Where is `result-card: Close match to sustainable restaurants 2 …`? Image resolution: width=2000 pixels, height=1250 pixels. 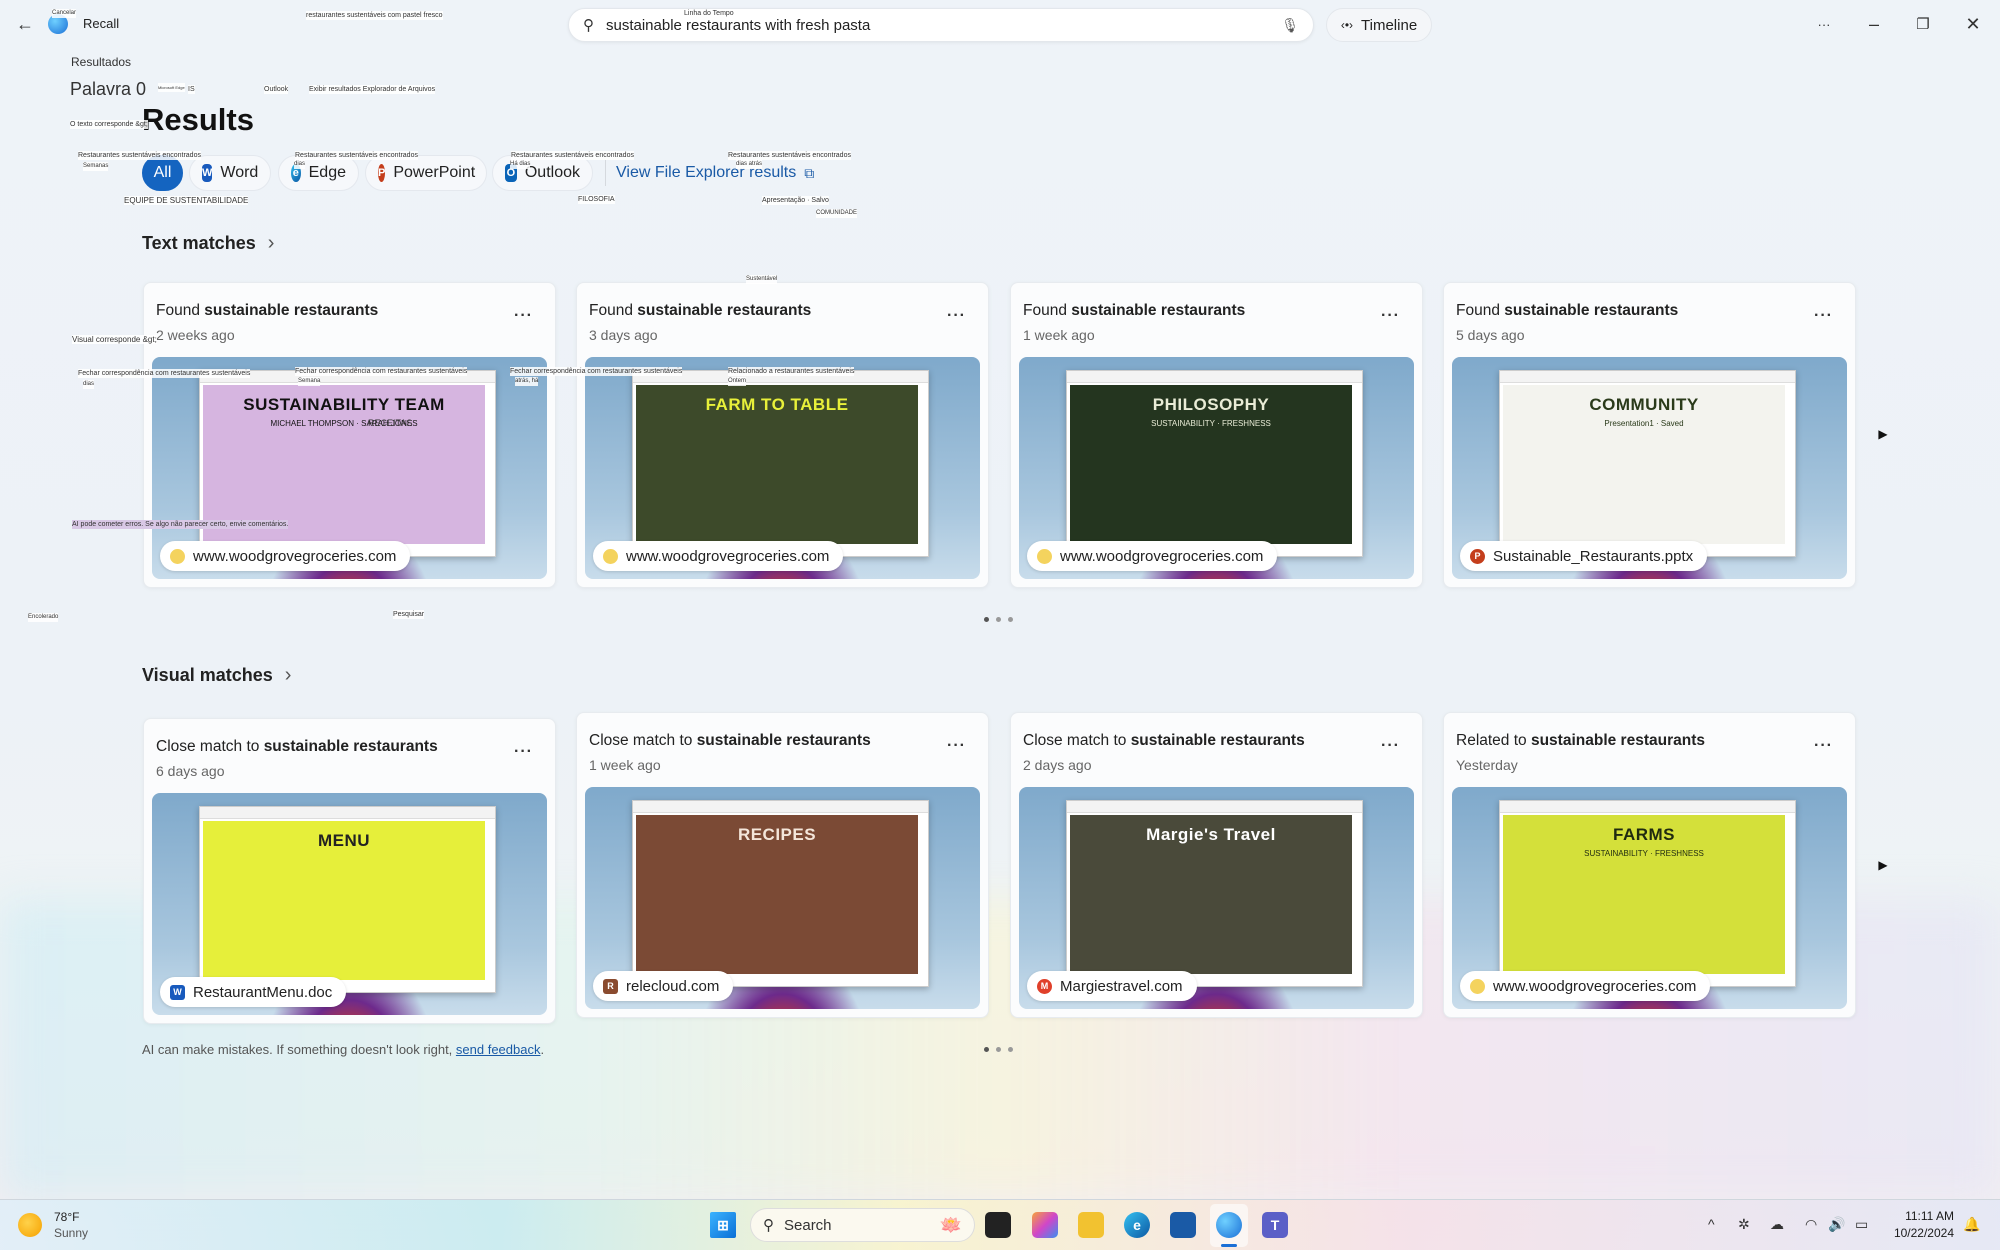
result-card: Close match to sustainable restaurants 2 … is located at coordinates (1216, 865).